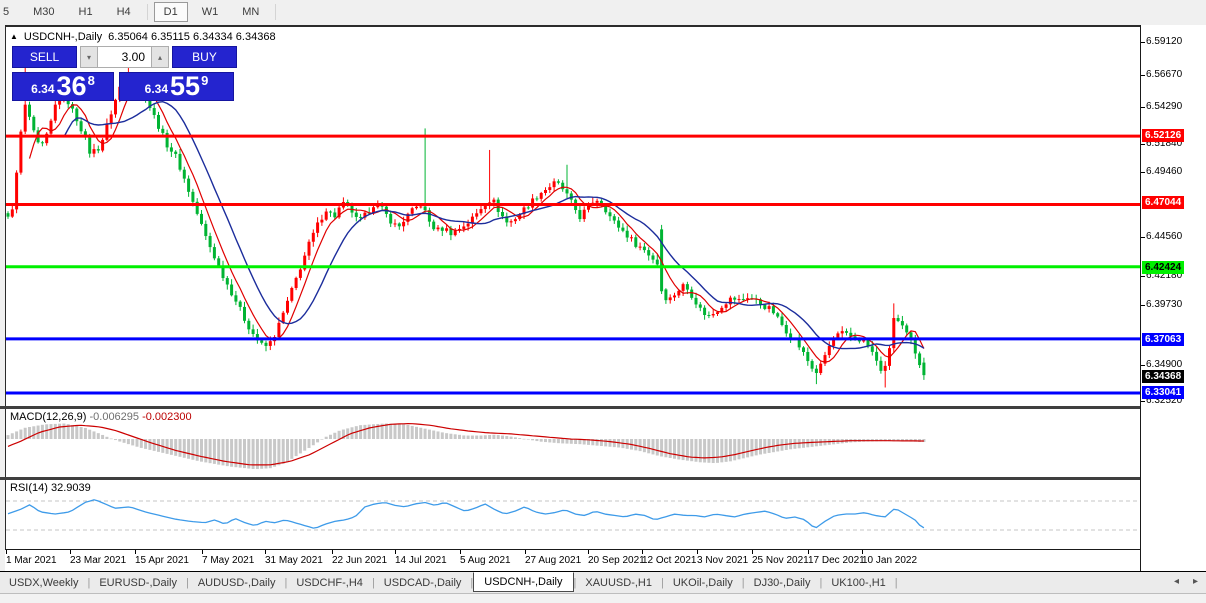 This screenshot has width=1206, height=603. I want to click on ohlc-values: 6.35064 6.35115 6.34334 6.34368, so click(192, 37).